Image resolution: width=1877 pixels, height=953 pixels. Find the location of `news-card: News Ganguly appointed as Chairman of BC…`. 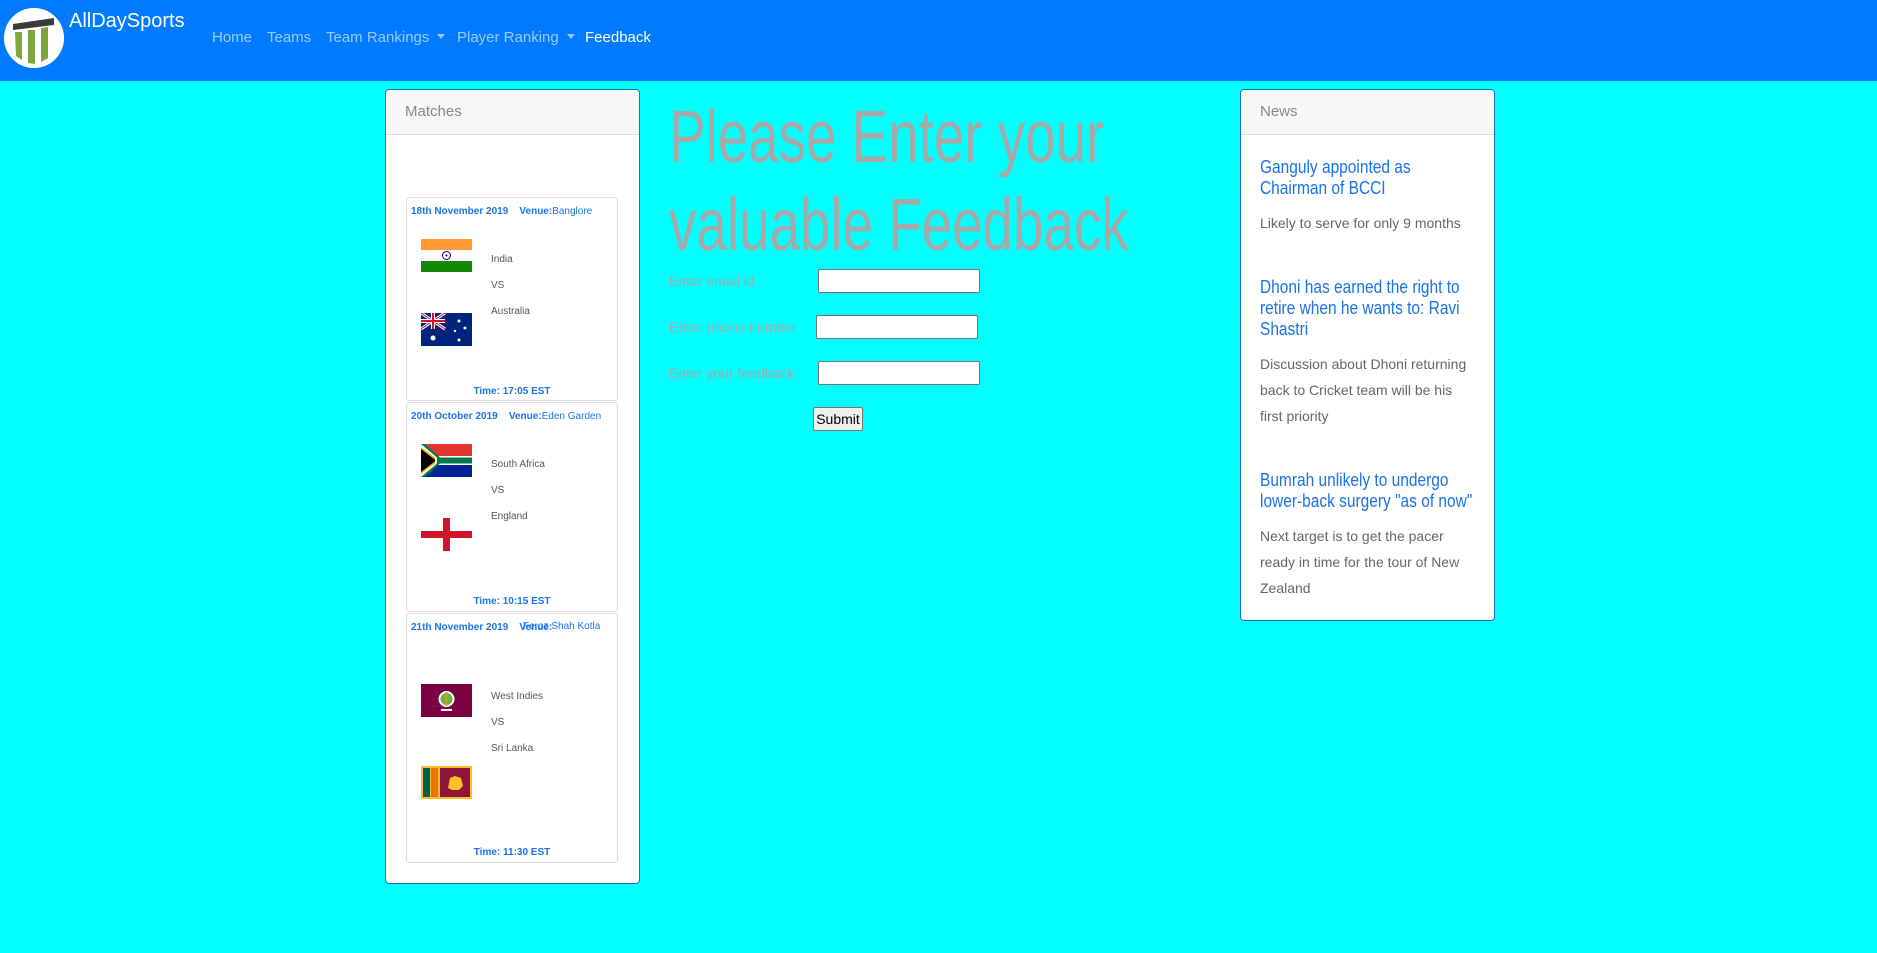

news-card: News Ganguly appointed as Chairman of BC… is located at coordinates (1367, 355).